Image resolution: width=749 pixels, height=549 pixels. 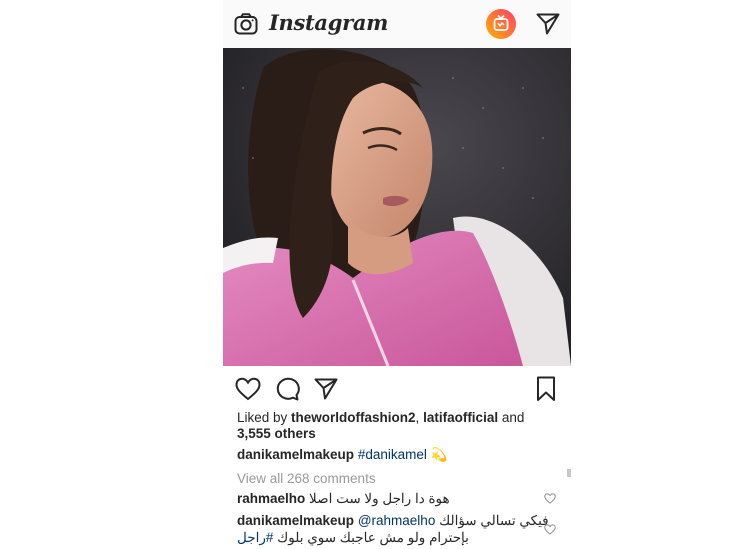 What do you see at coordinates (569, 473) in the screenshot?
I see `scrollbar-thumb` at bounding box center [569, 473].